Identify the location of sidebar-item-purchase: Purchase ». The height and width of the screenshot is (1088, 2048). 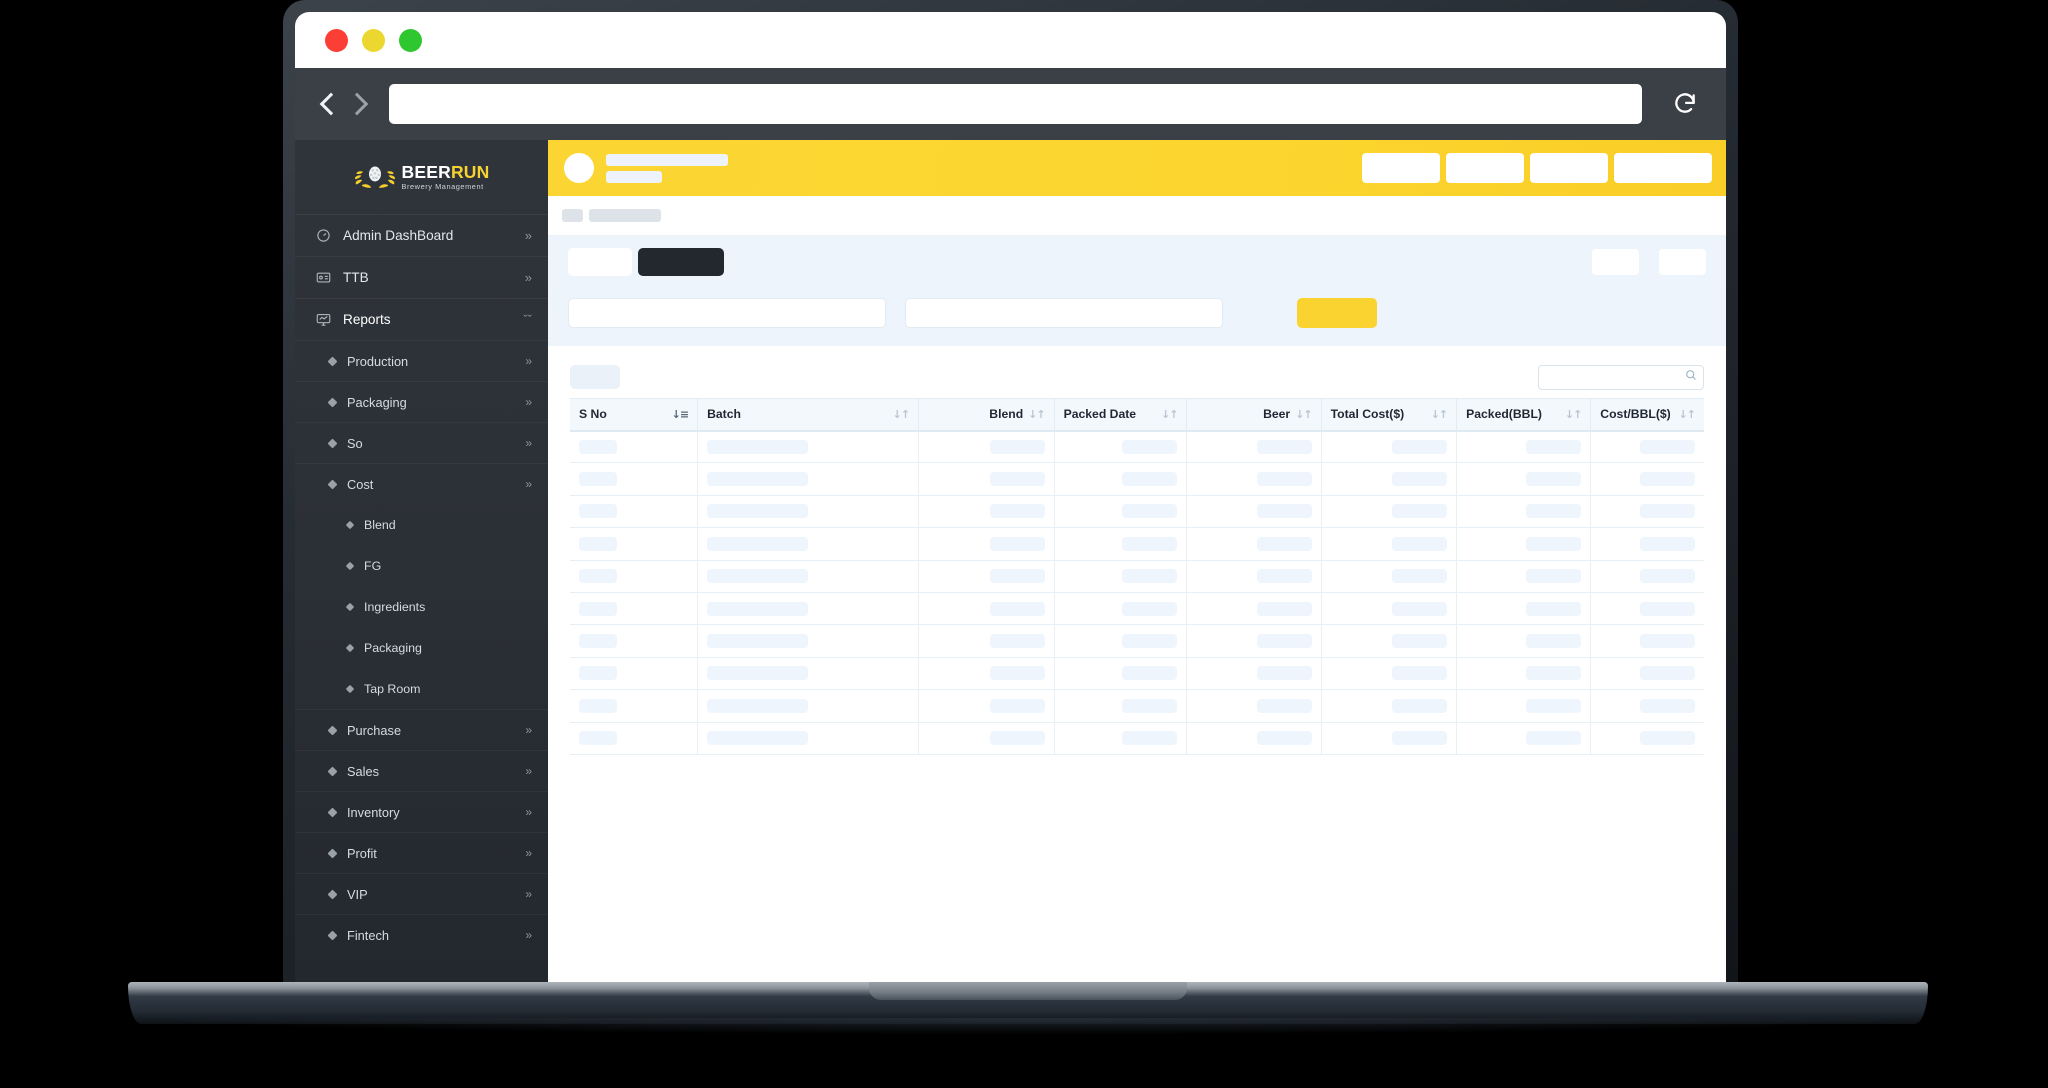
(421, 729).